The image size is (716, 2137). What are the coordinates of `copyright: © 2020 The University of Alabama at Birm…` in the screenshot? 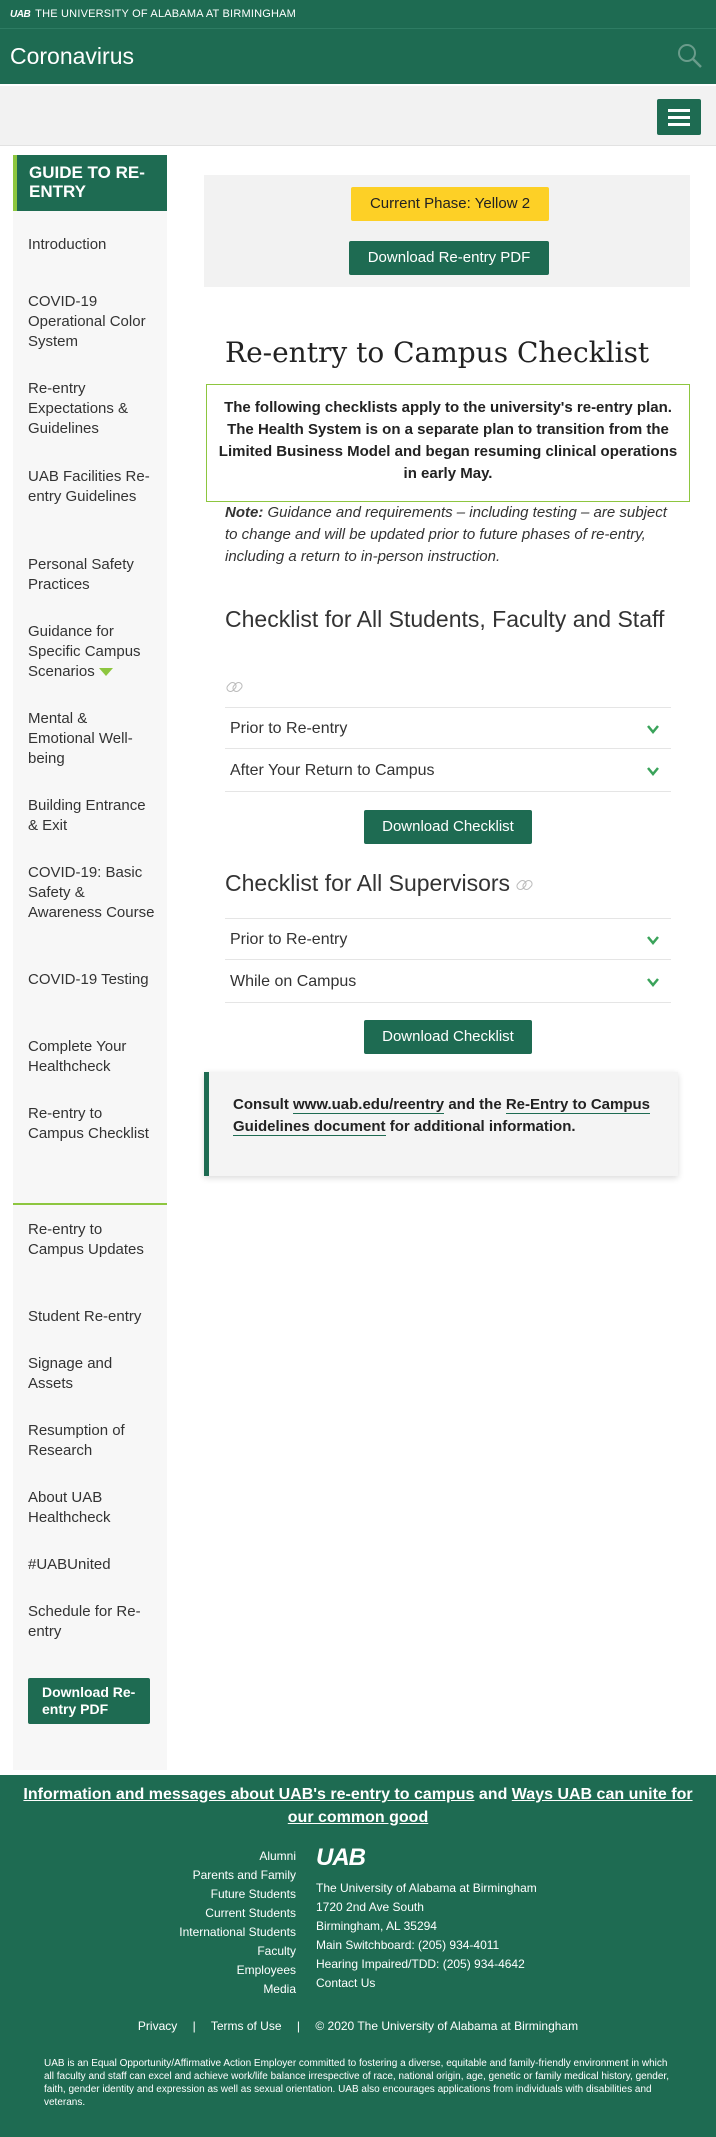 It's located at (447, 2026).